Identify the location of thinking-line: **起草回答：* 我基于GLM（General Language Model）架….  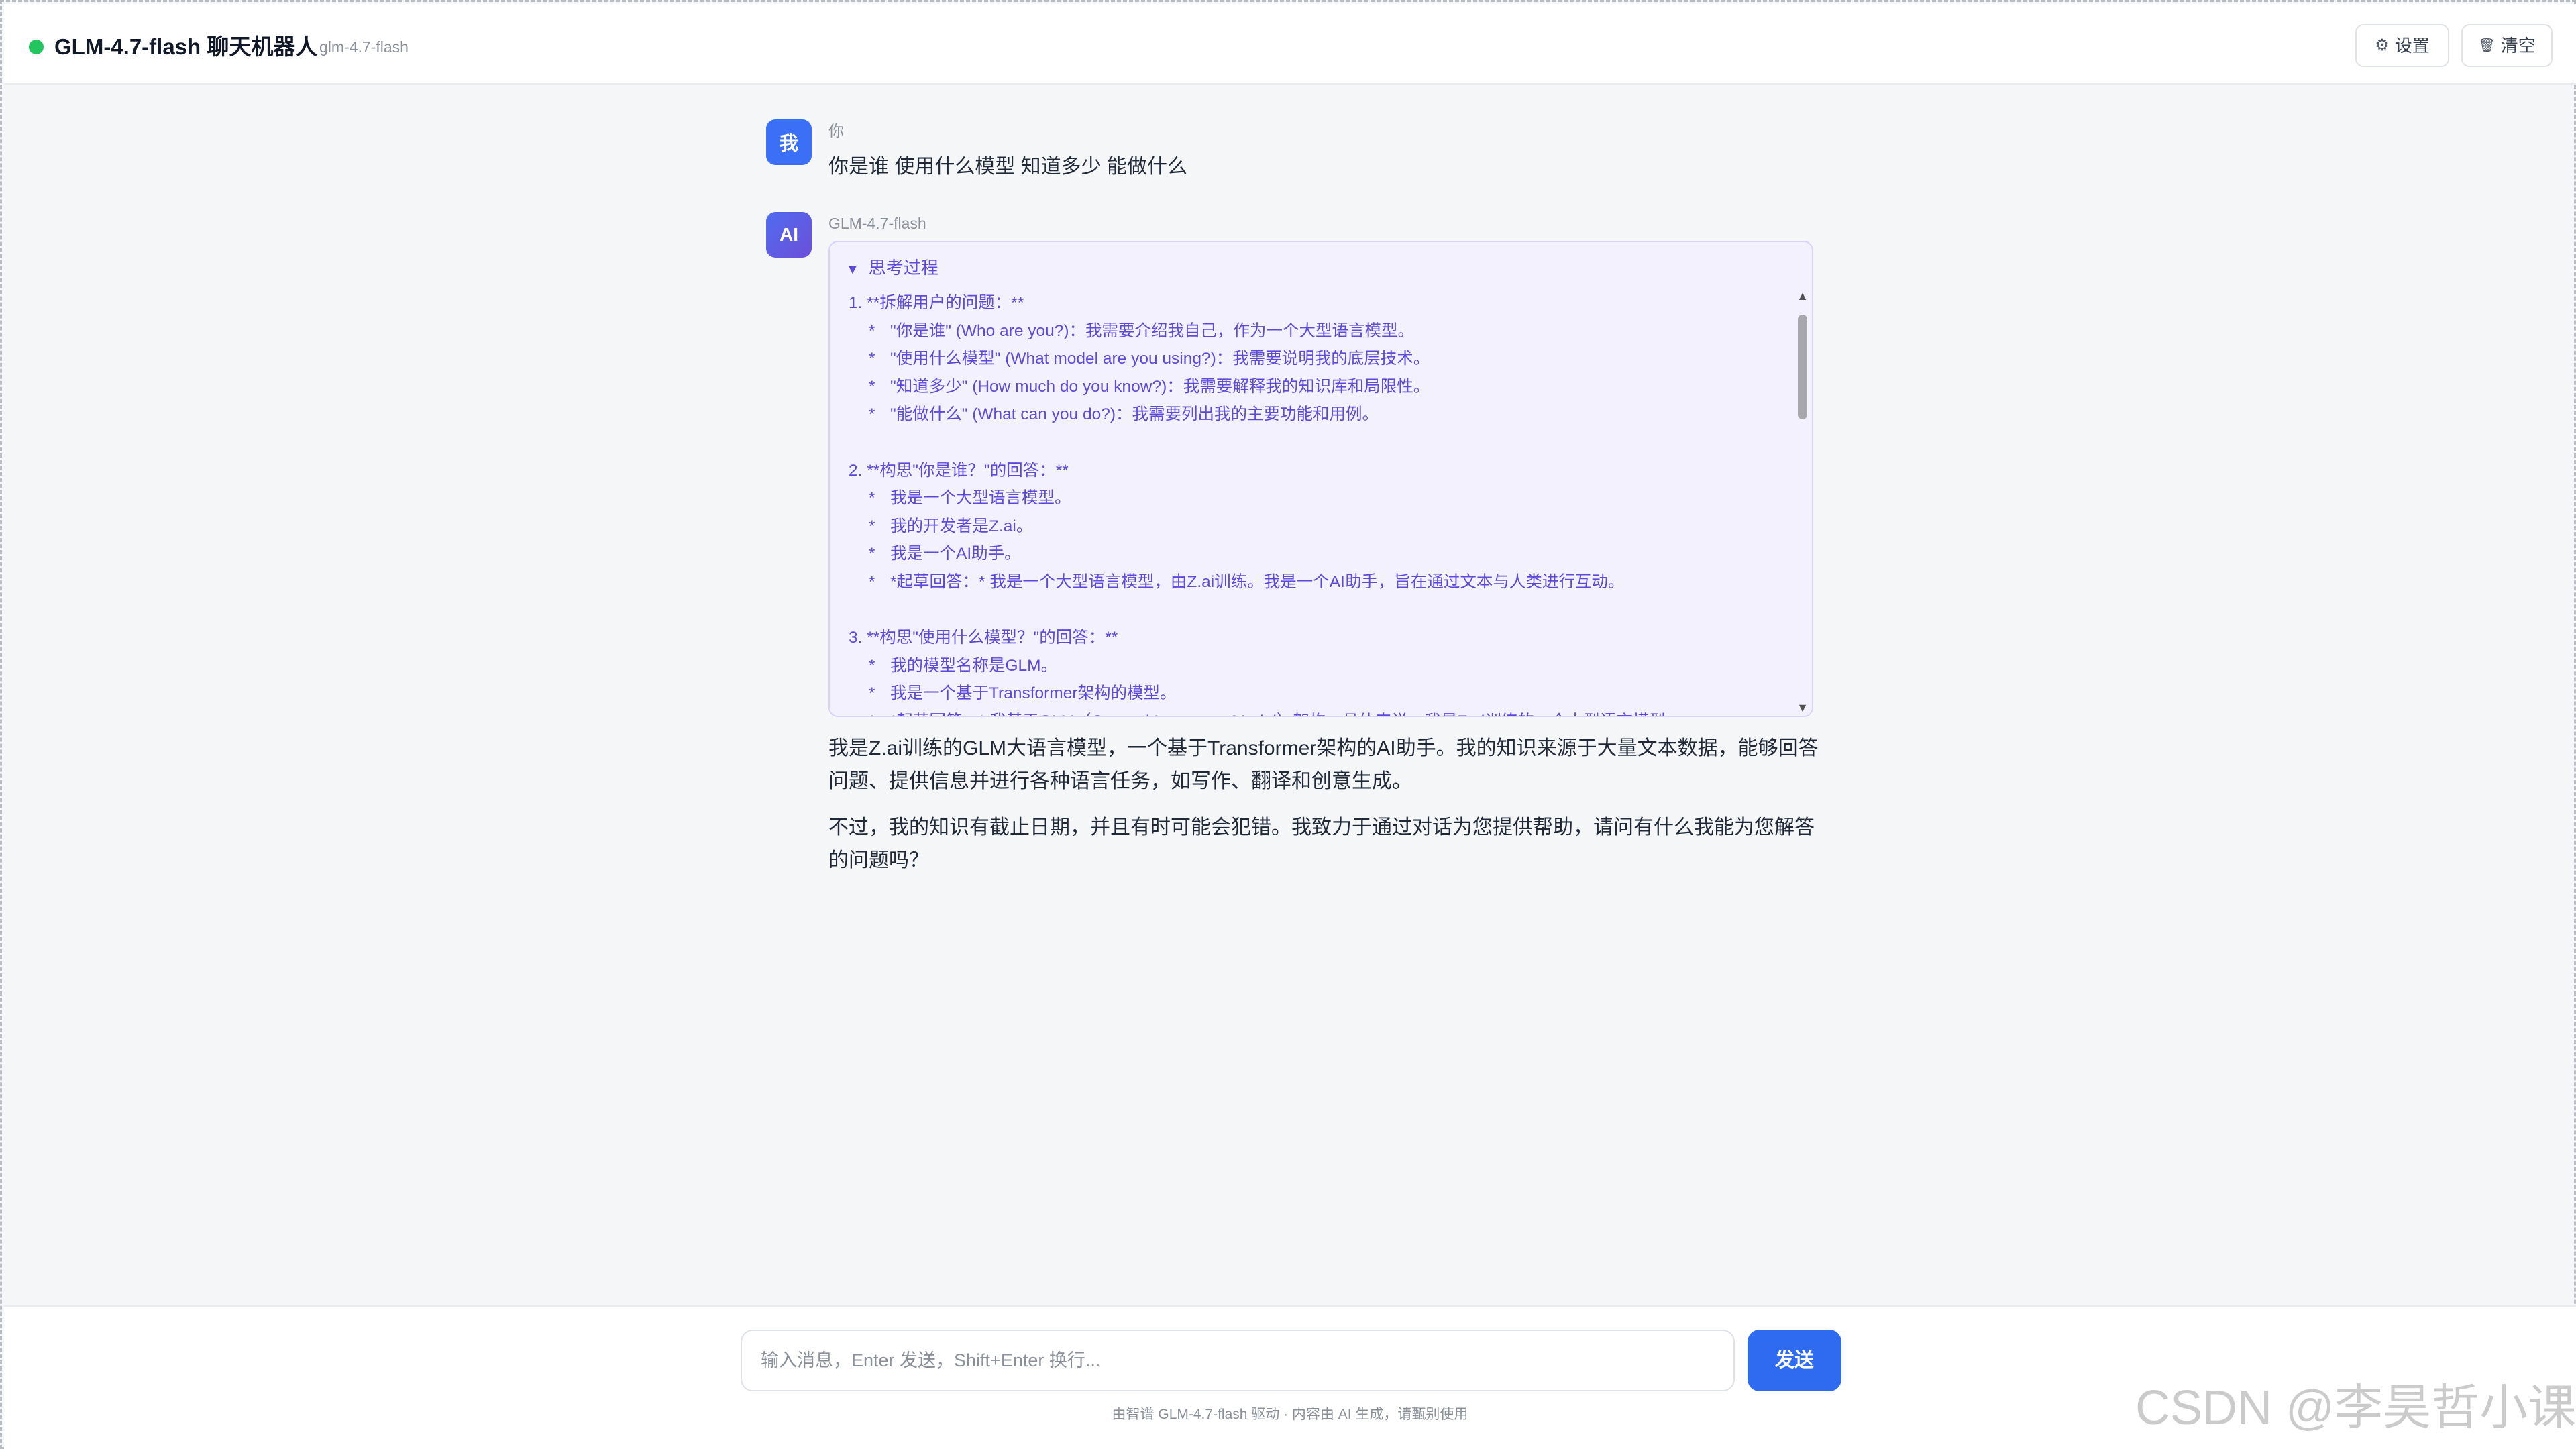
(1311, 712).